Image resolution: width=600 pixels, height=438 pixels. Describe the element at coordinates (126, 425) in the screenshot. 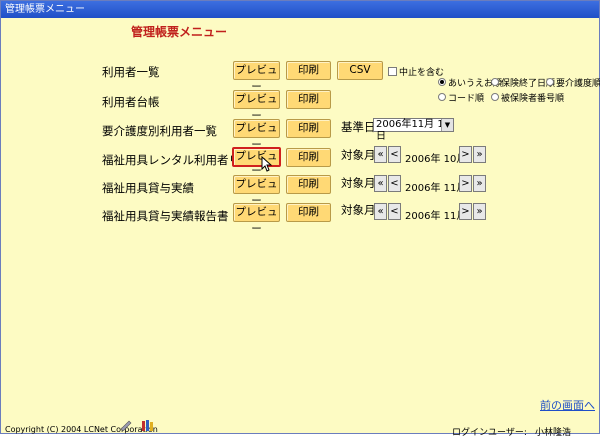

I see `pen-icon` at that location.